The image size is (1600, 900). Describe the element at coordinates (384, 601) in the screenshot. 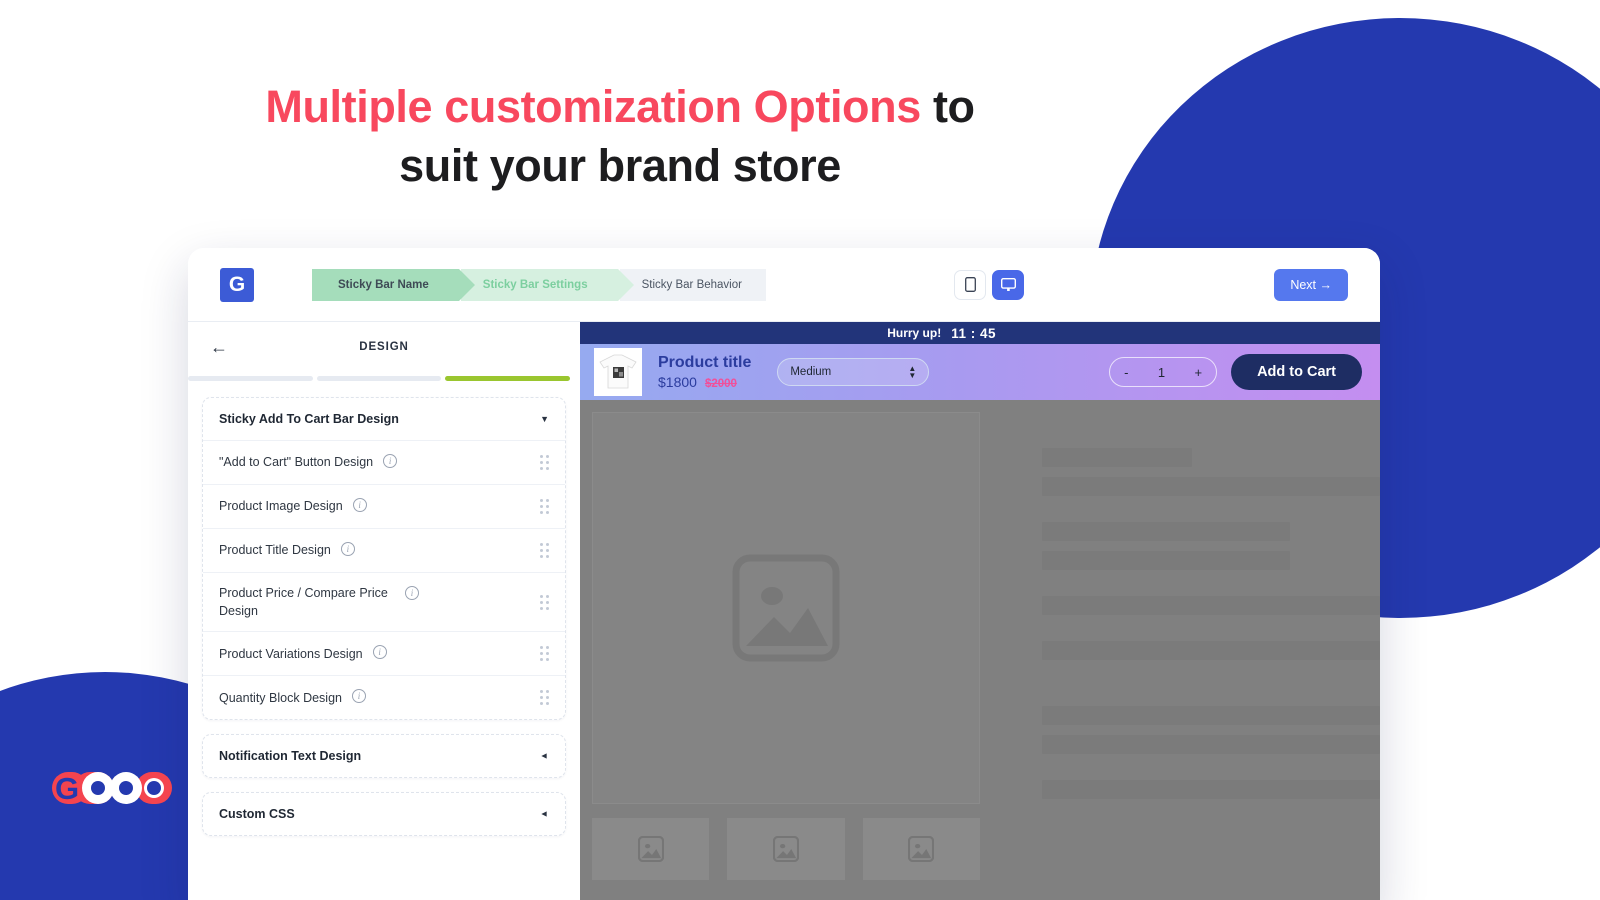

I see `option-row-product-price-compare-price-design: Product Price / Compare Price Design i` at that location.